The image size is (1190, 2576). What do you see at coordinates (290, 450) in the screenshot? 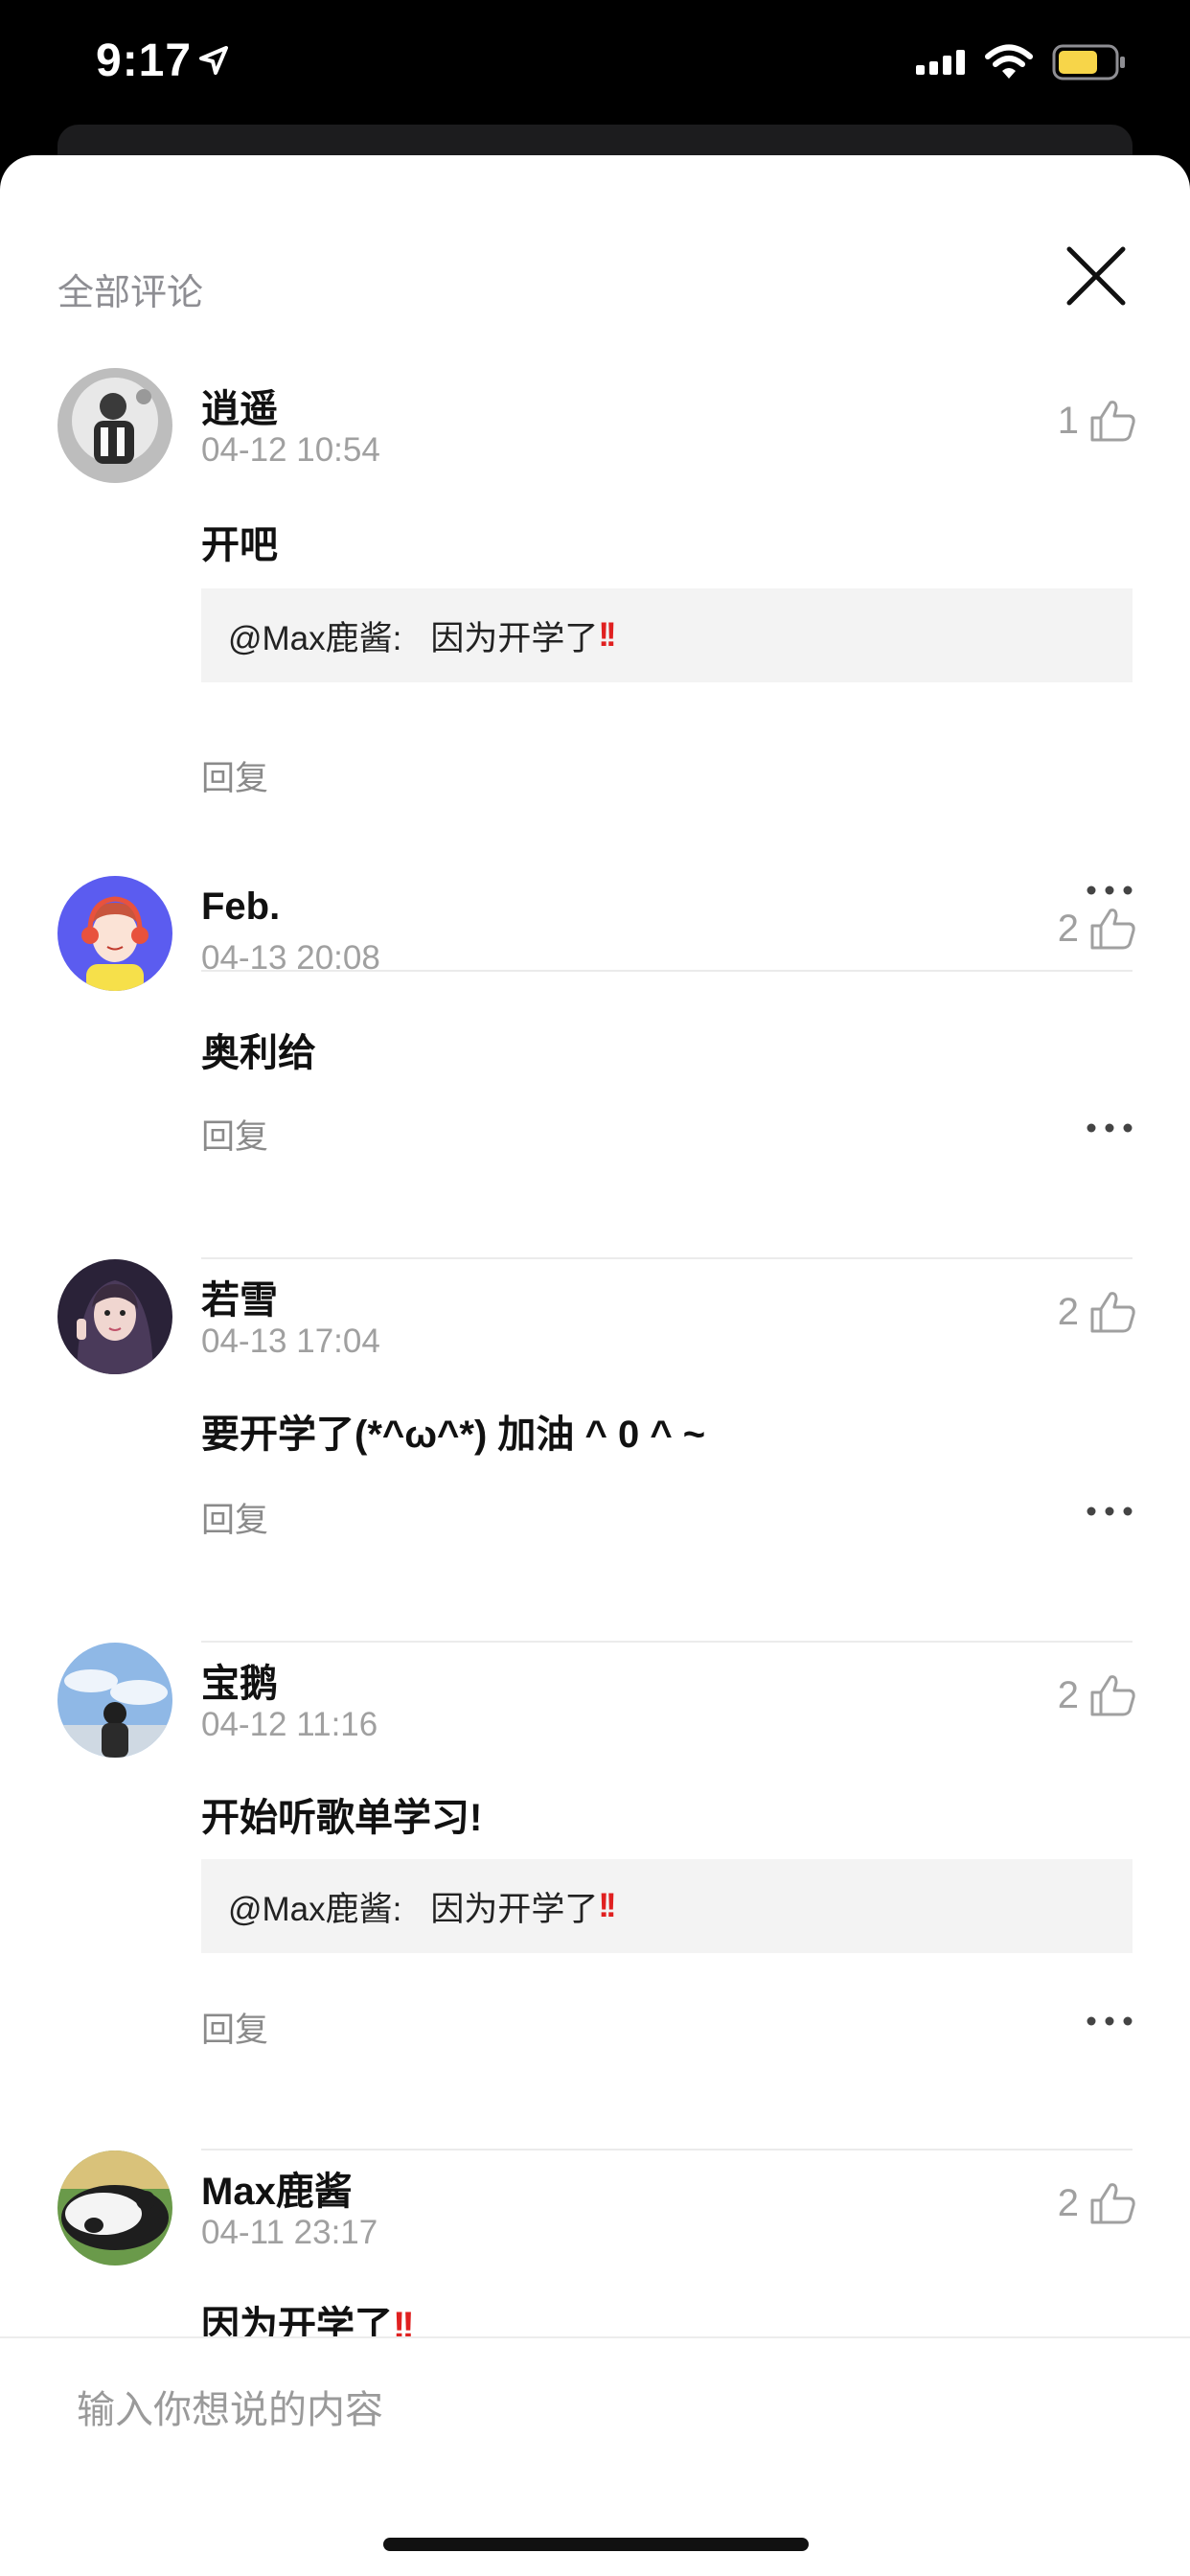
I see `comment-time: 04-12 10:54` at bounding box center [290, 450].